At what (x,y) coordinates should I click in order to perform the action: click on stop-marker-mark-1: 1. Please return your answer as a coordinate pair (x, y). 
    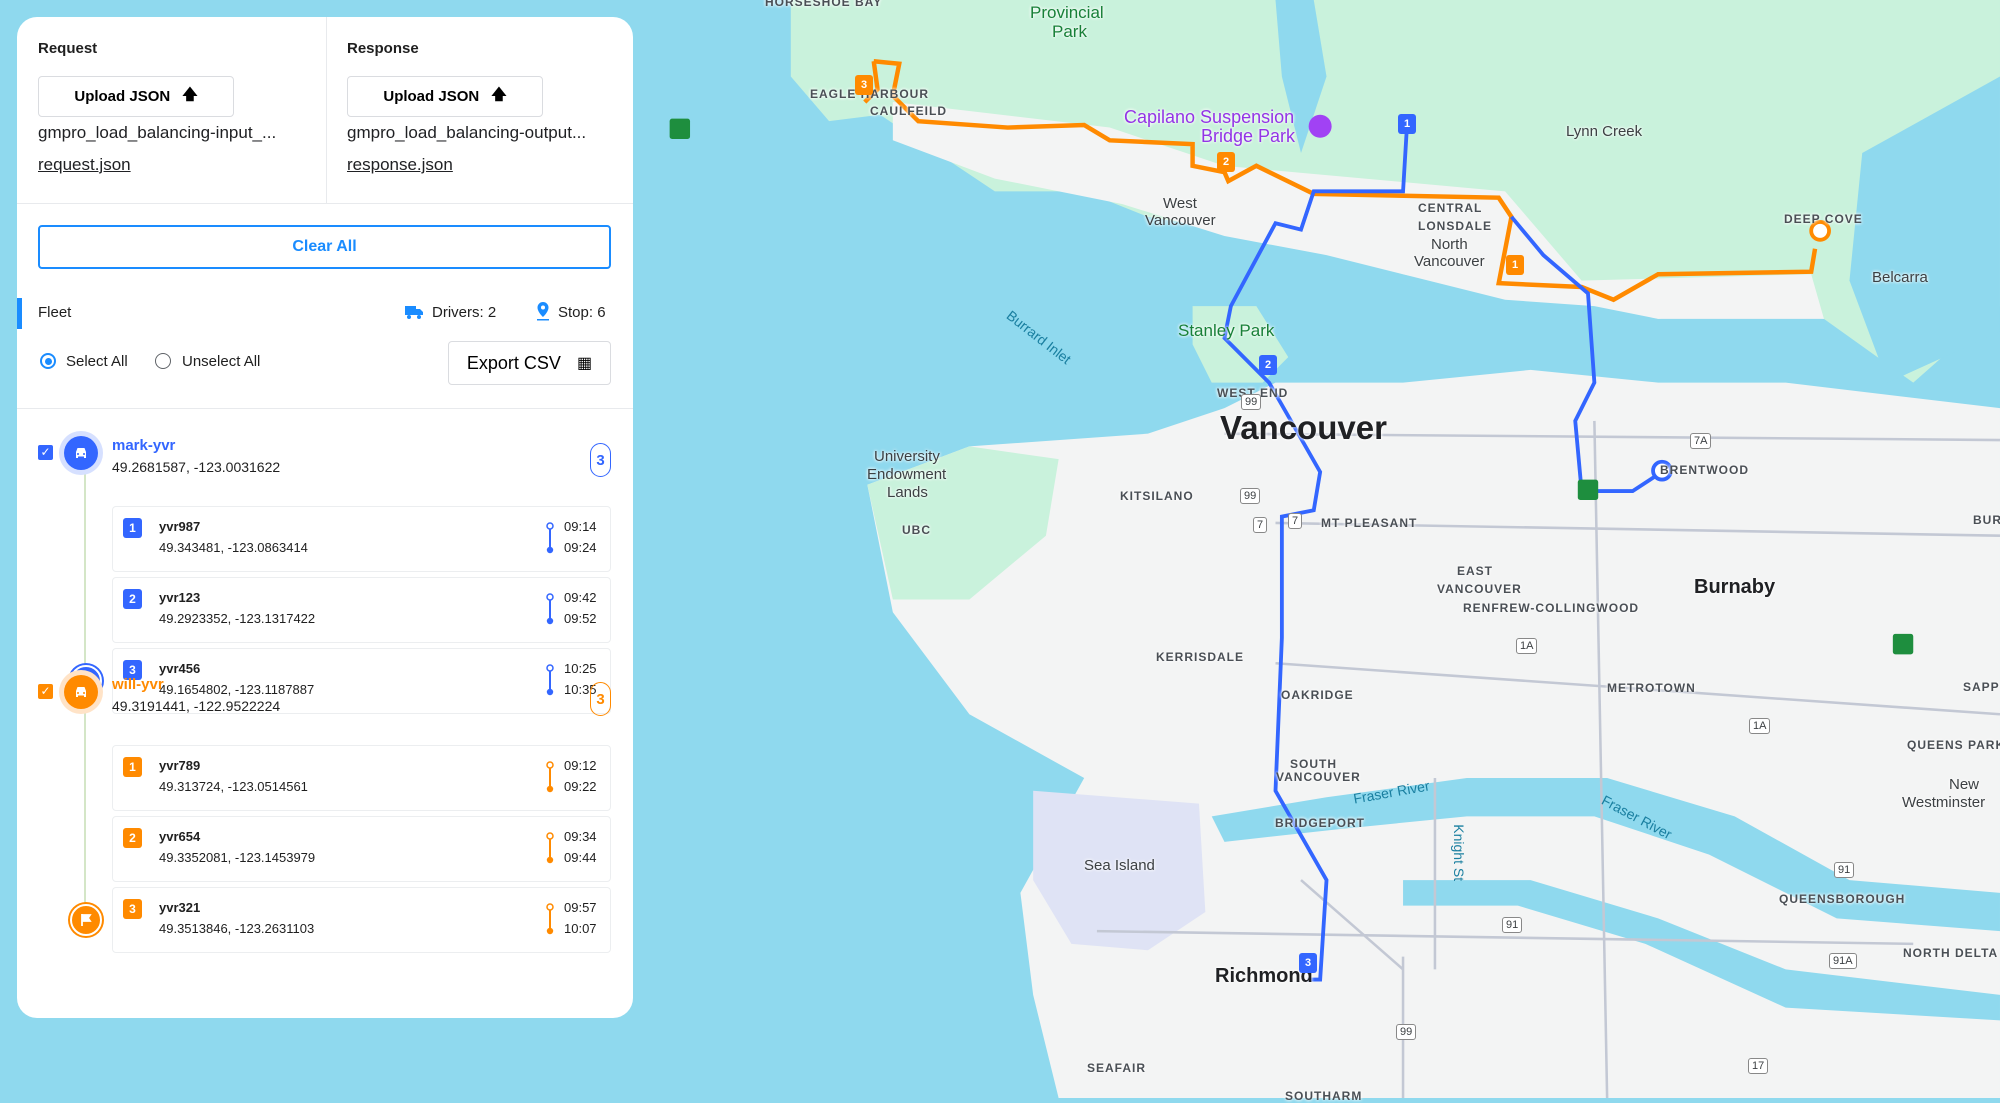
    Looking at the image, I should click on (1407, 124).